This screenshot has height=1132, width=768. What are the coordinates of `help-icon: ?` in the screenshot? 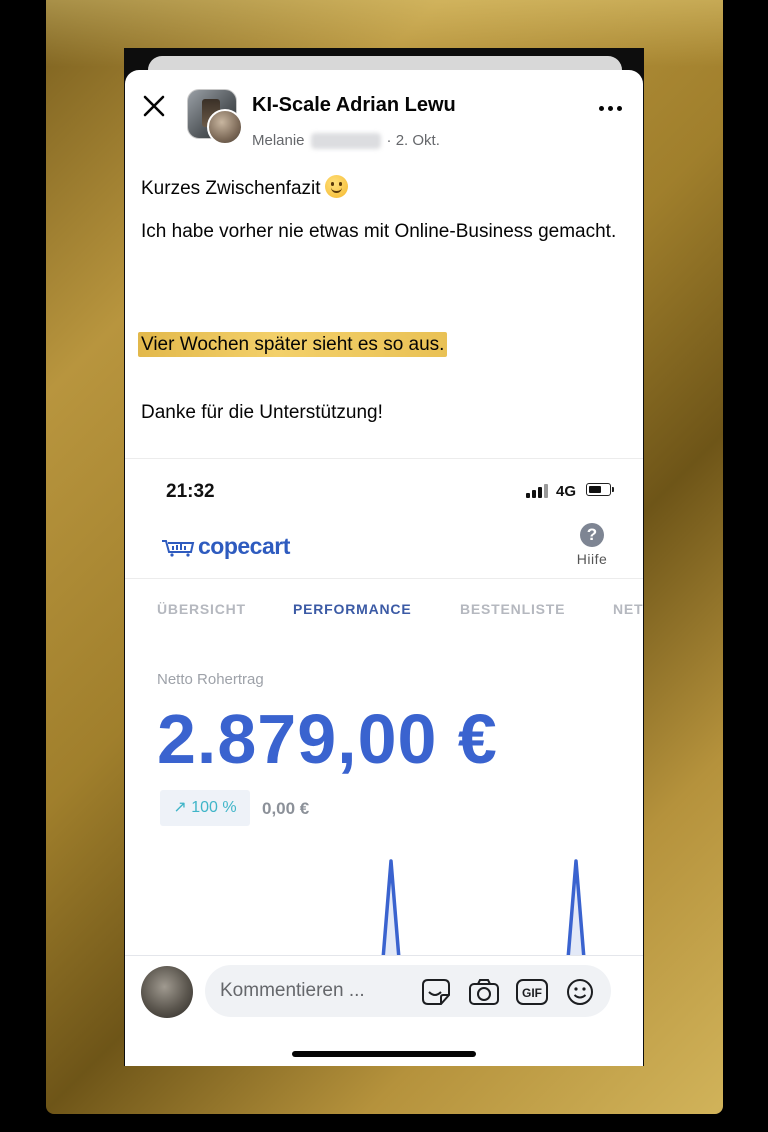 It's located at (592, 535).